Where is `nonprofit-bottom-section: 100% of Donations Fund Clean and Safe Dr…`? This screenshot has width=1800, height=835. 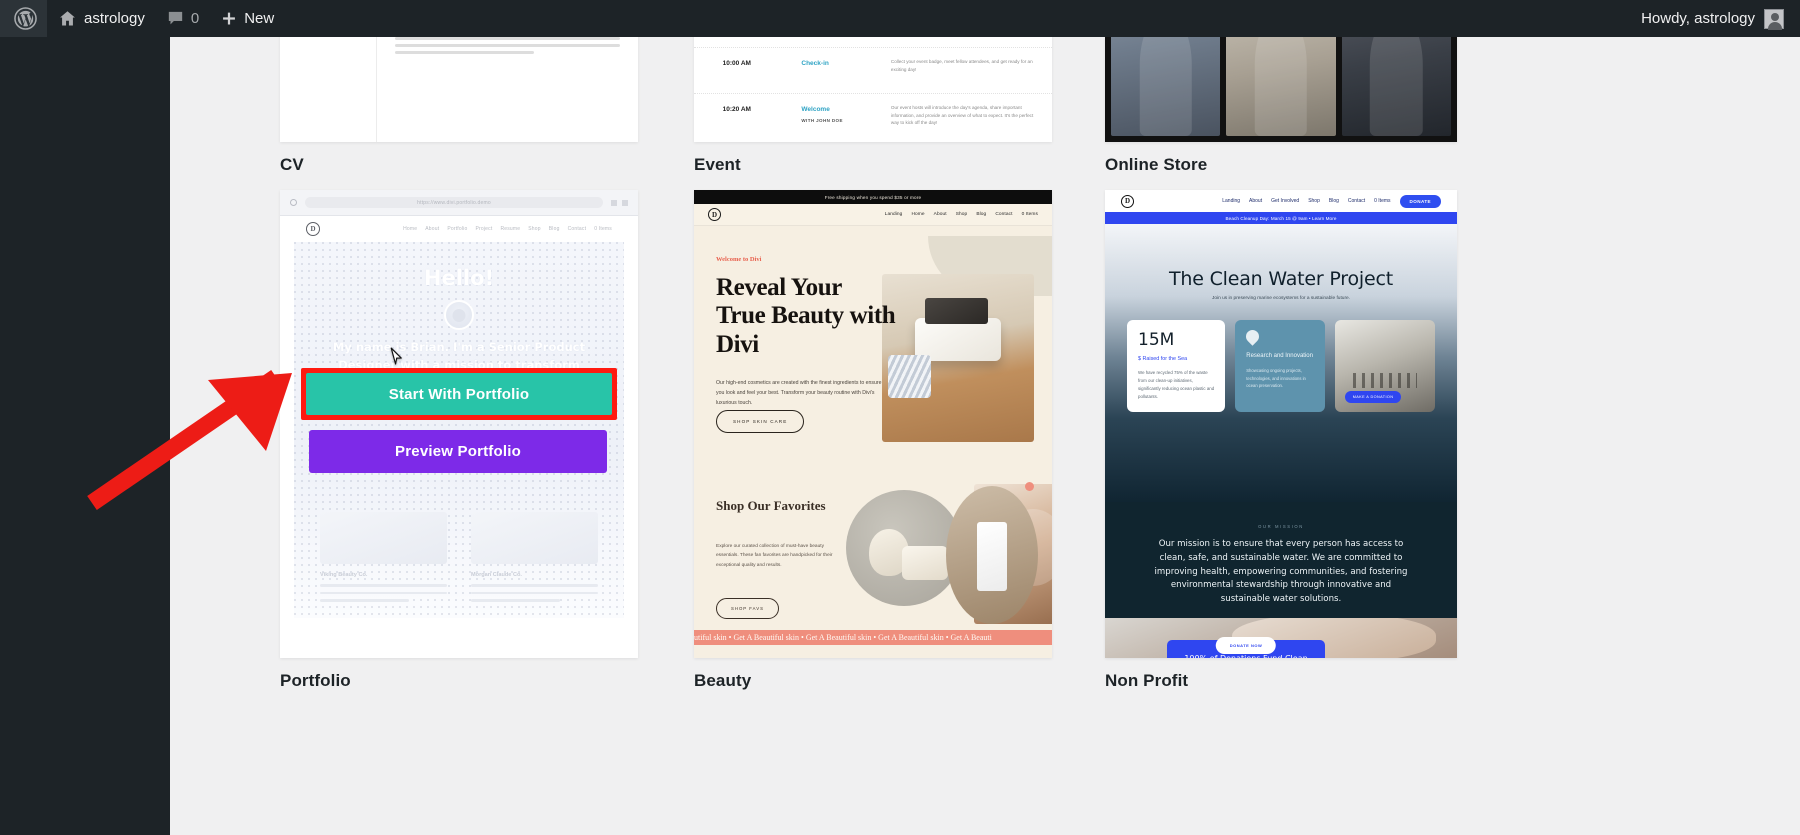 nonprofit-bottom-section: 100% of Donations Fund Clean and Safe Dr… is located at coordinates (1281, 638).